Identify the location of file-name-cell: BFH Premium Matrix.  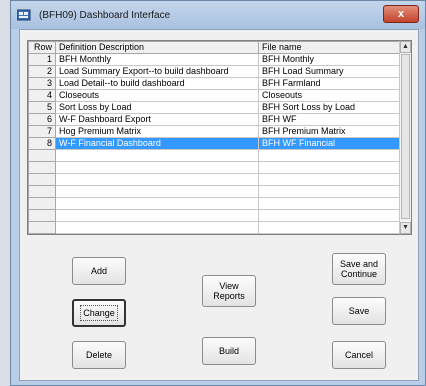
(329, 131).